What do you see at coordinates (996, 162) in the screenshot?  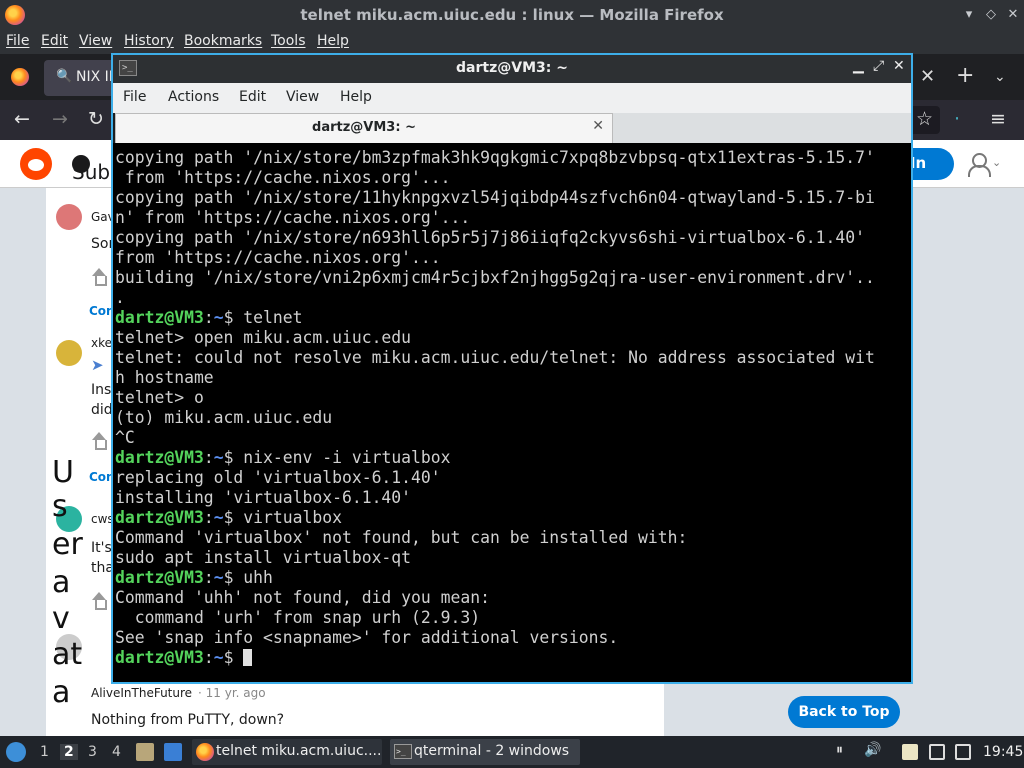 I see `chevron-down-icon: ⌄` at bounding box center [996, 162].